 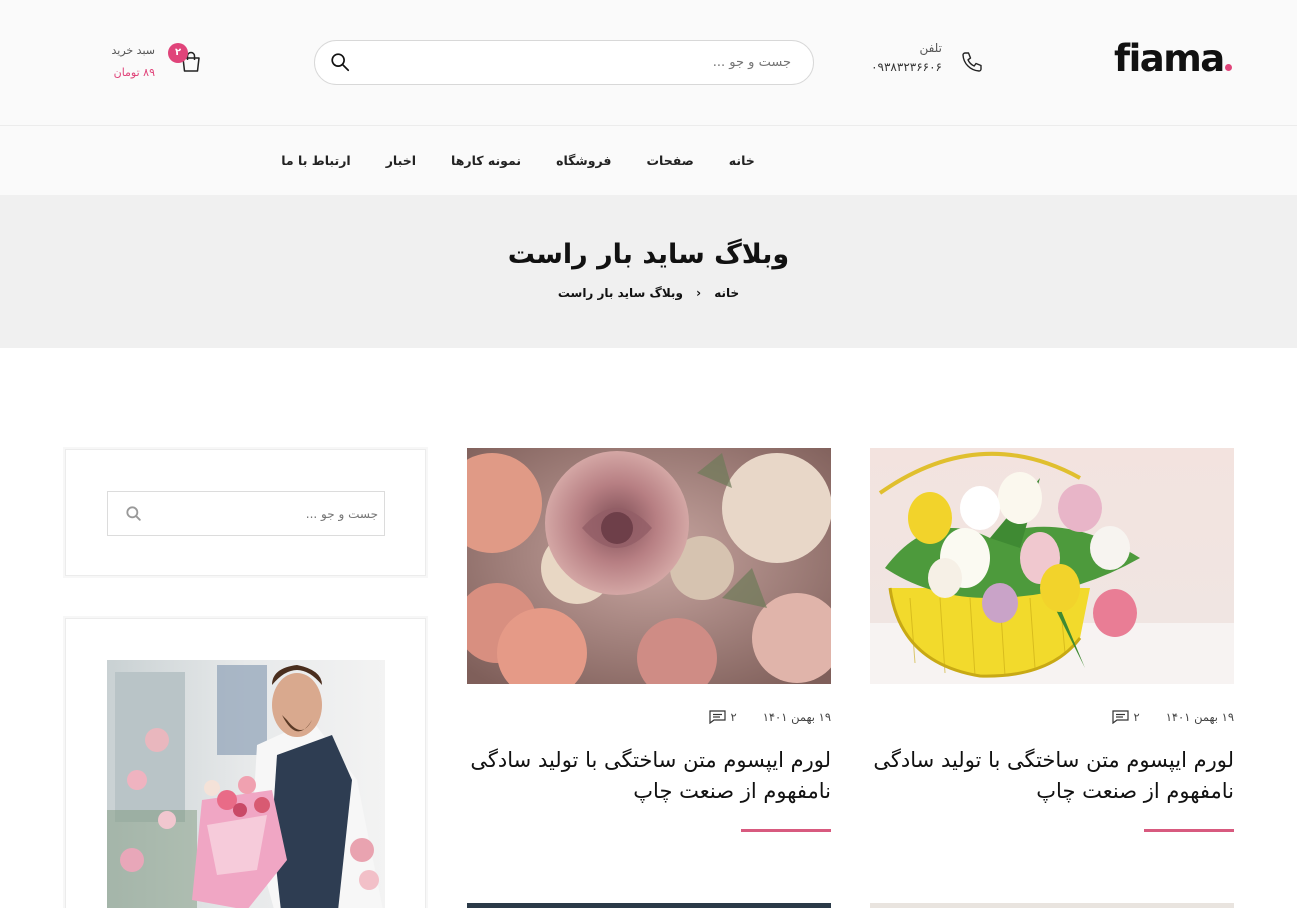 What do you see at coordinates (648, 254) in the screenshot?
I see `page-title: وبلاگ ساید بار راست` at bounding box center [648, 254].